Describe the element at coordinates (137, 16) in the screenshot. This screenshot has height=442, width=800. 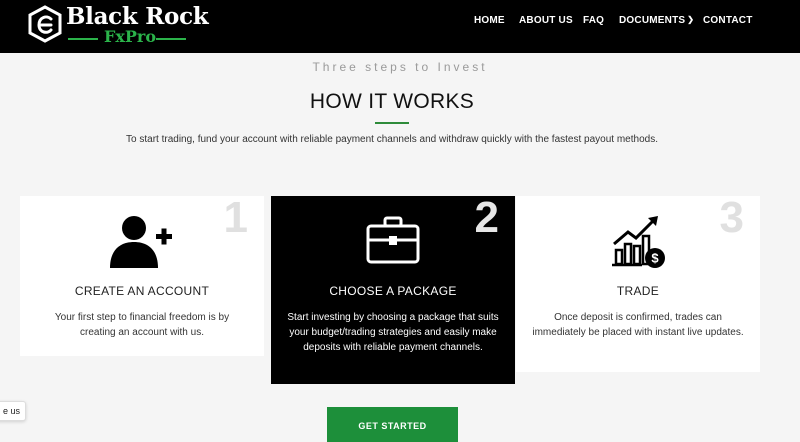
I see `brand-name: Black Rock` at that location.